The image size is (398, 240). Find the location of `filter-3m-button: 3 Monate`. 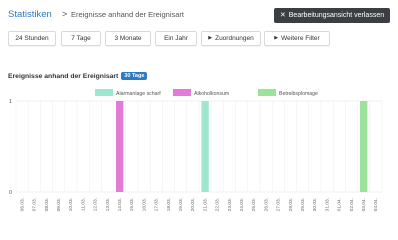

filter-3m-button: 3 Monate is located at coordinates (128, 38).